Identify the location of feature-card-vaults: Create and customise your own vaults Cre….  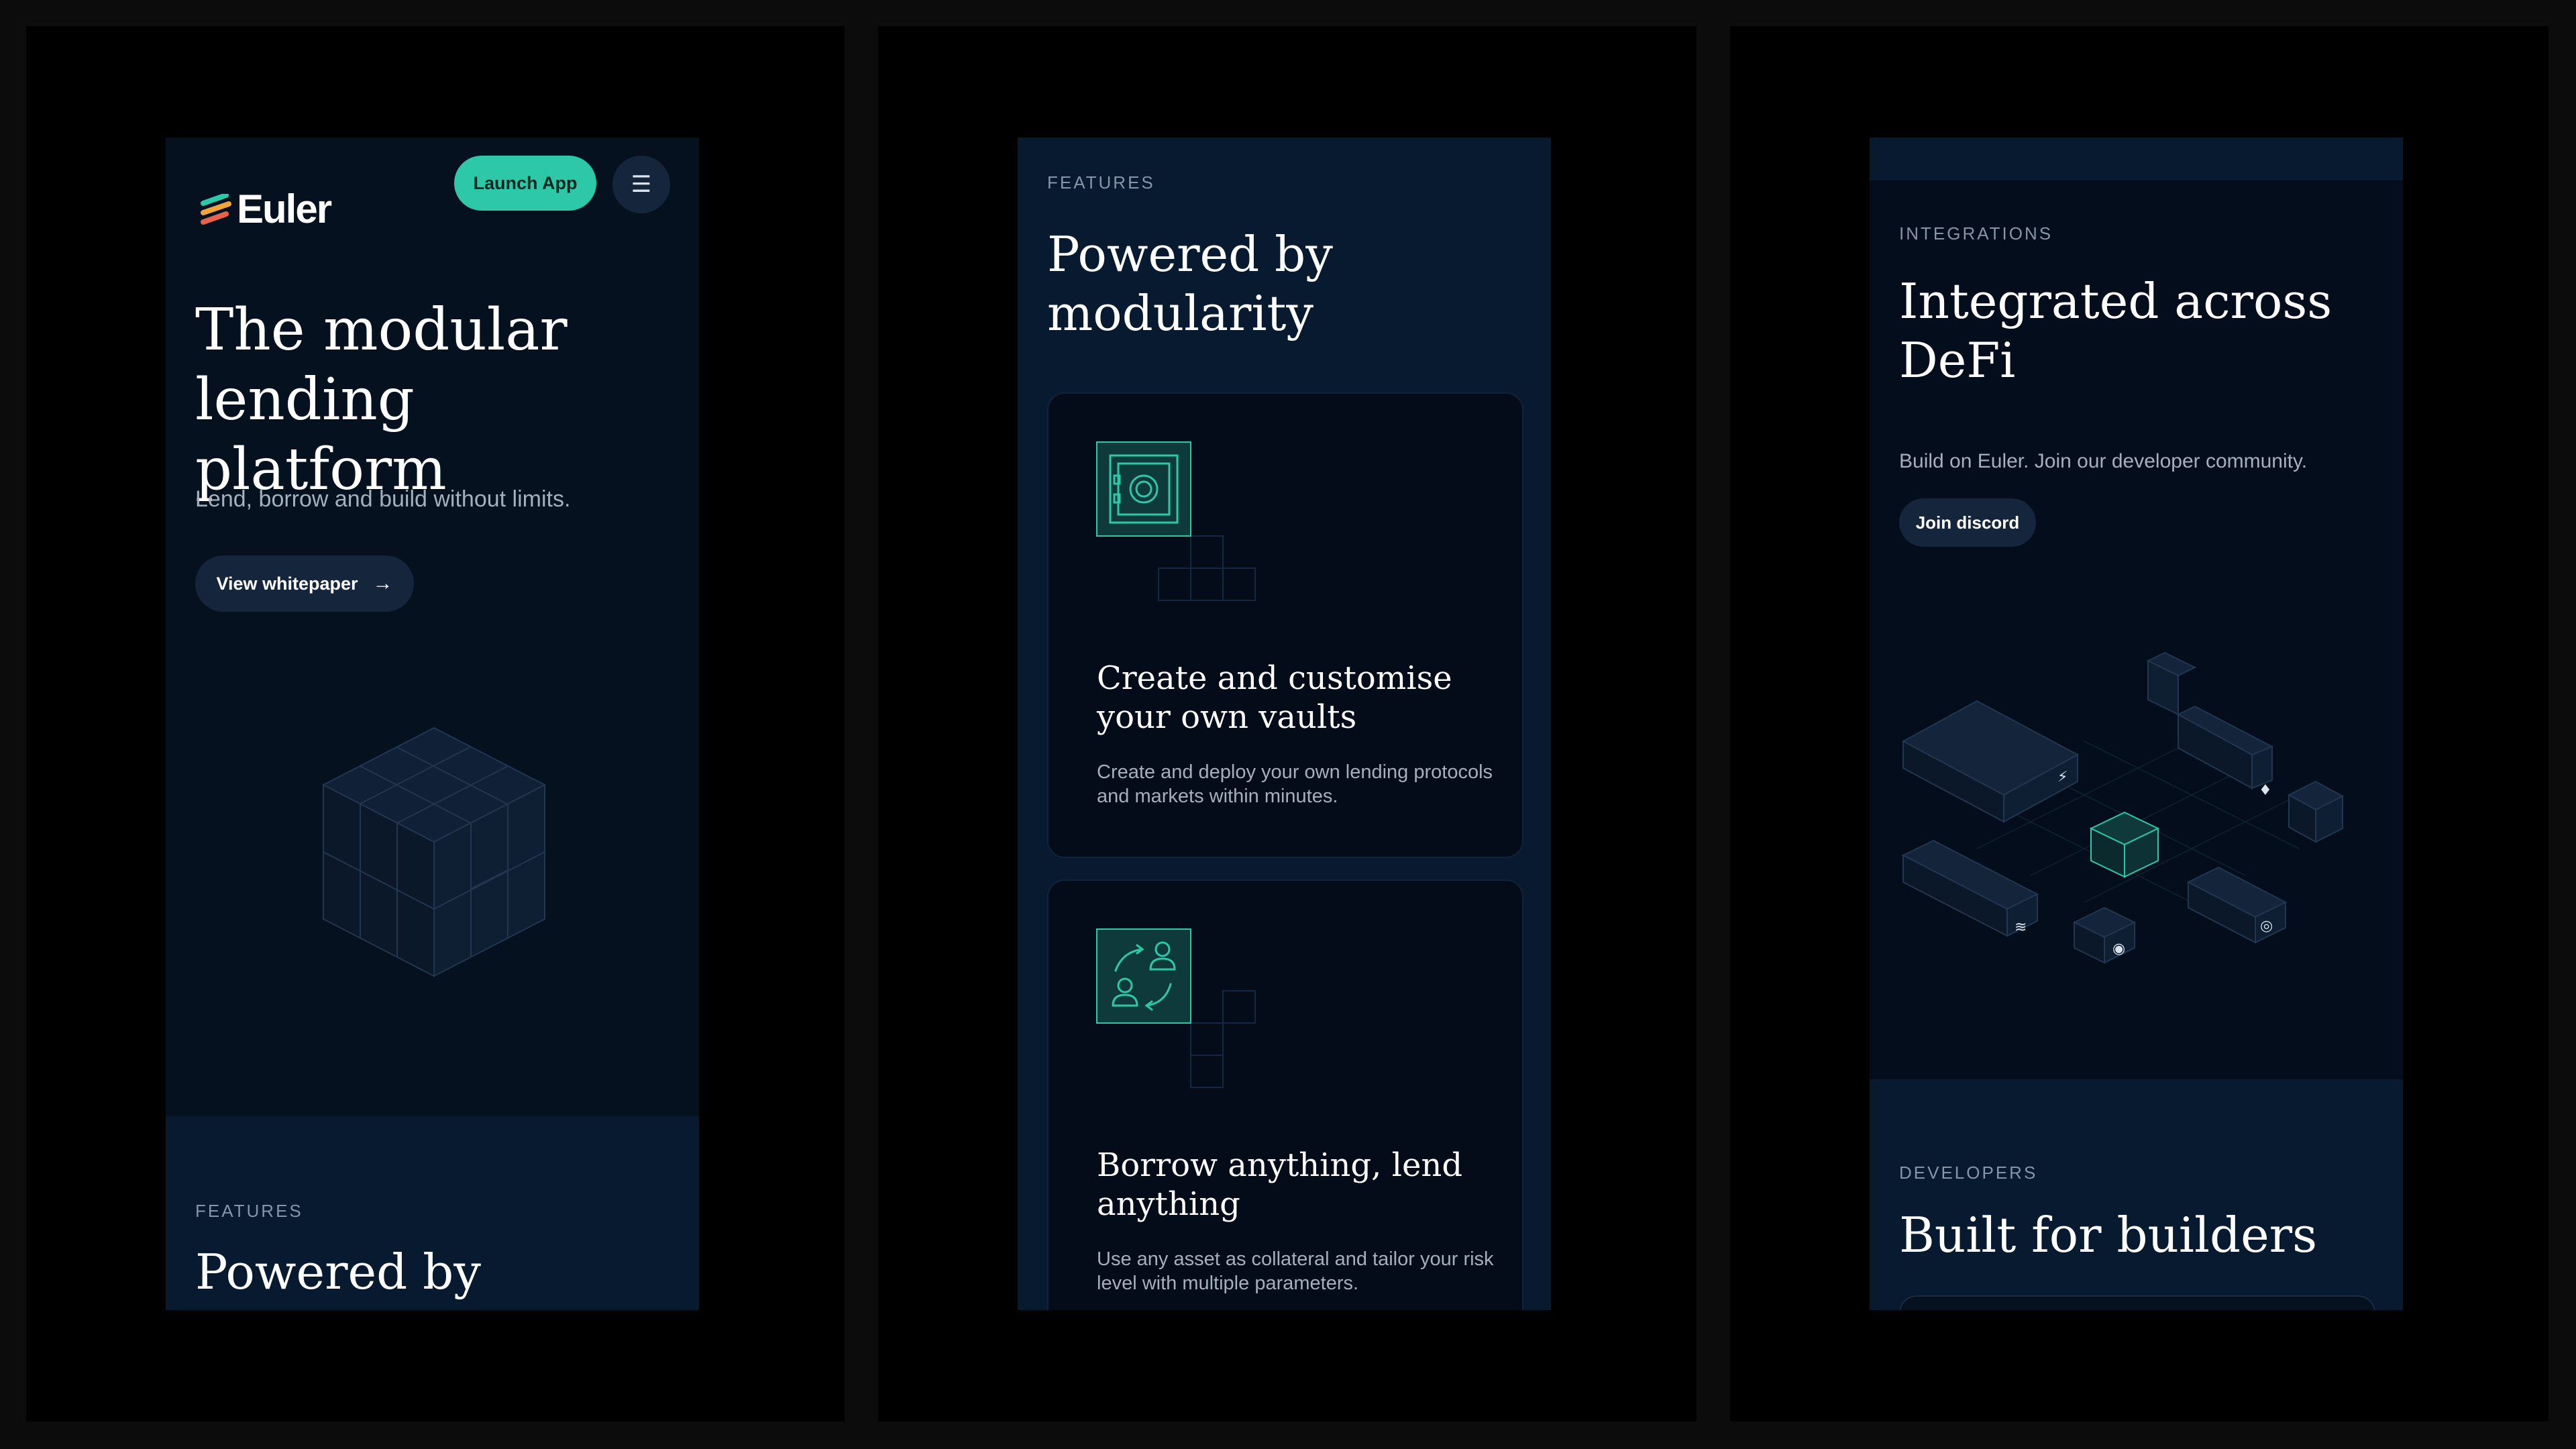
(1285, 625).